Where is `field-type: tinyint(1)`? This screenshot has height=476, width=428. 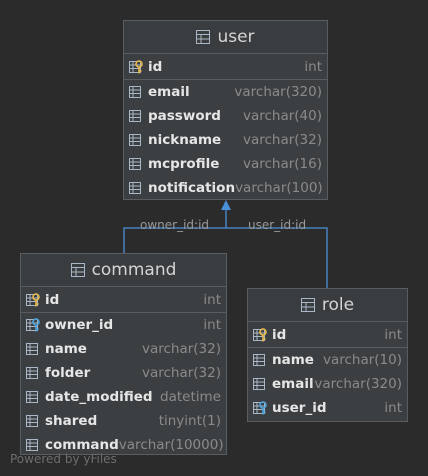
field-type: tinyint(1) is located at coordinates (189, 421).